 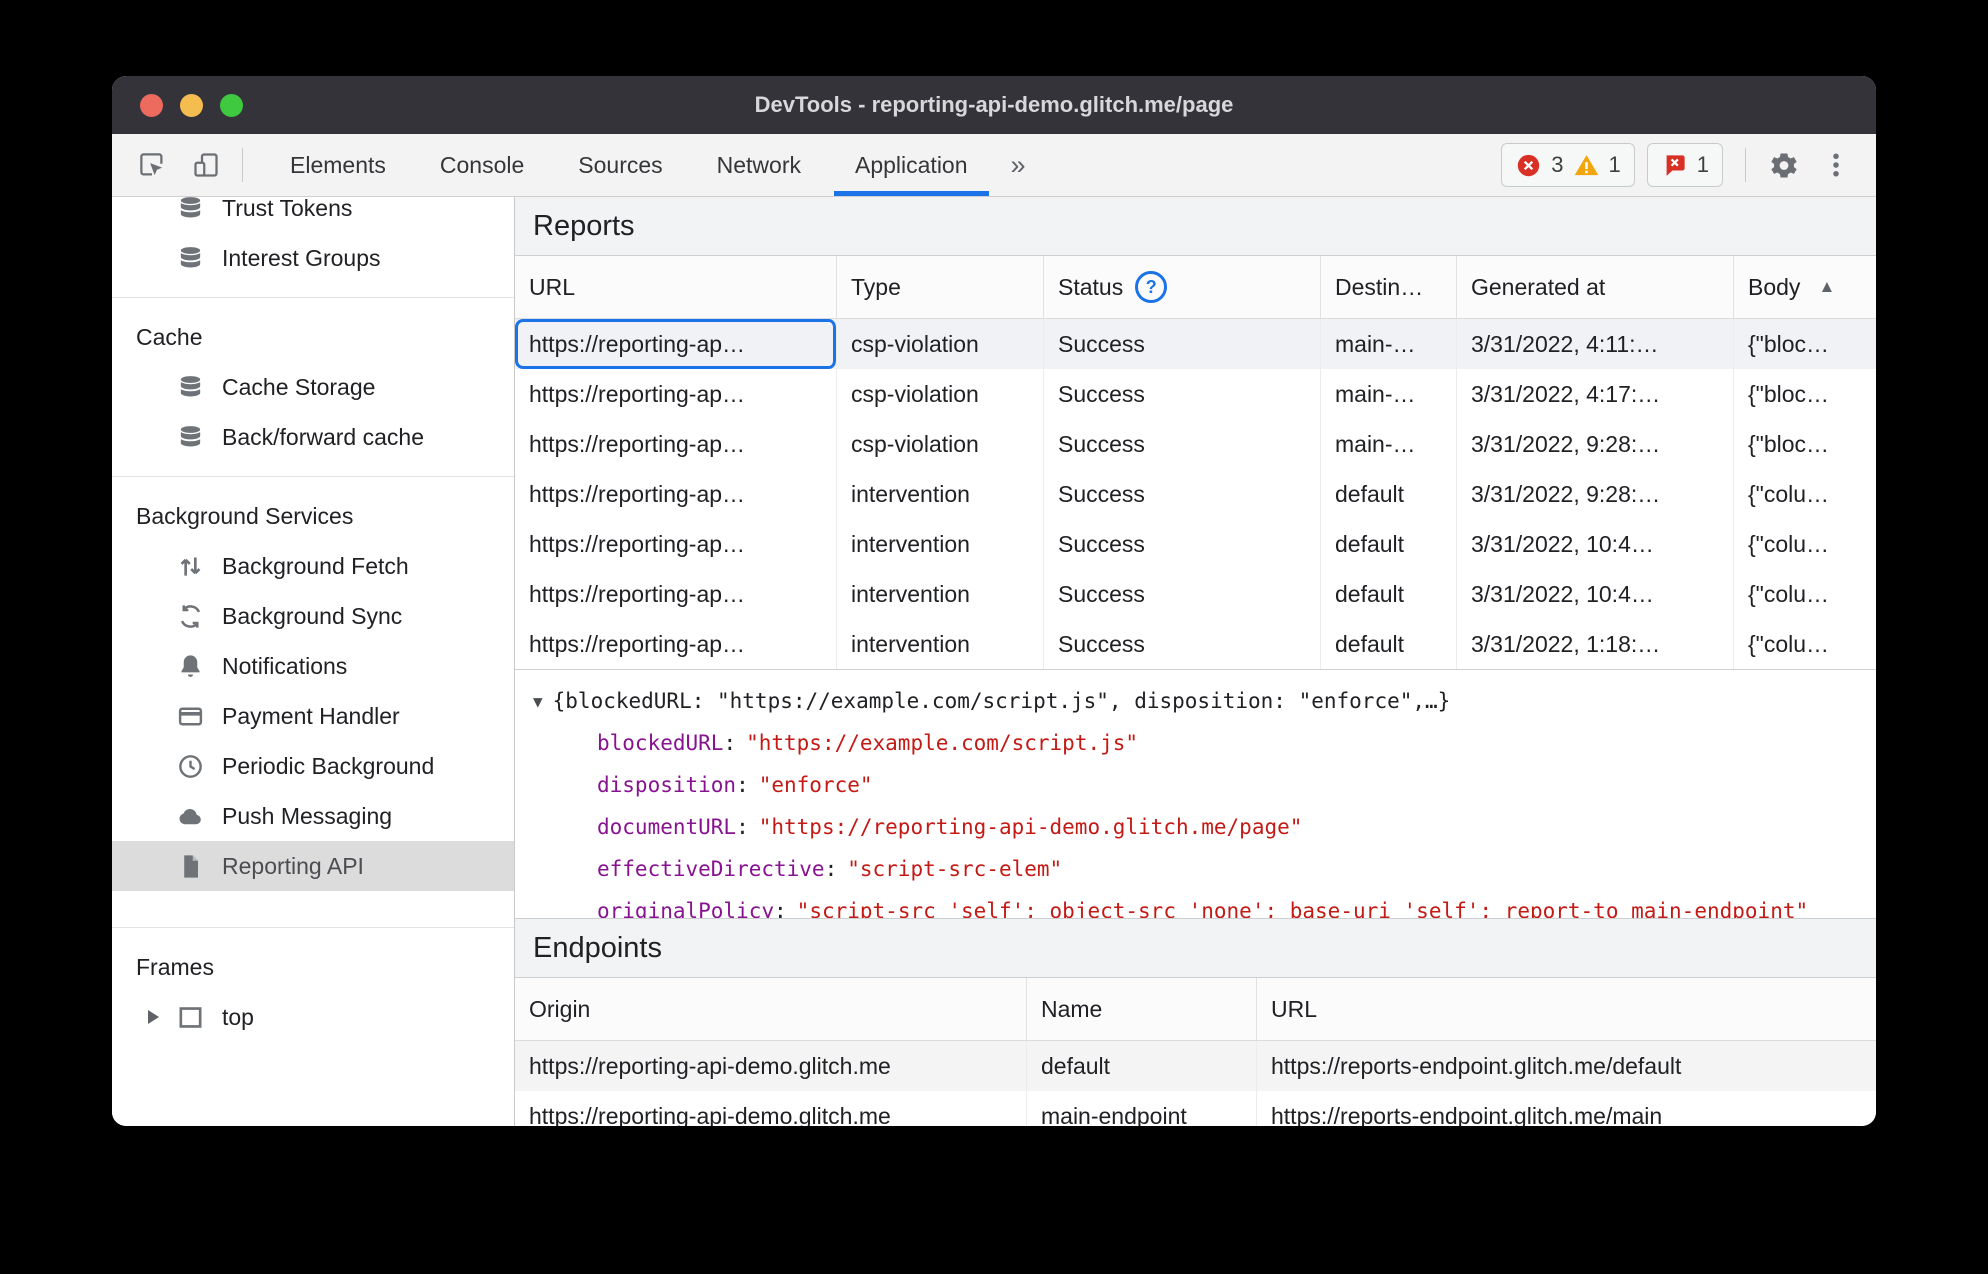 What do you see at coordinates (940, 287) in the screenshot?
I see `column-header-type: Type` at bounding box center [940, 287].